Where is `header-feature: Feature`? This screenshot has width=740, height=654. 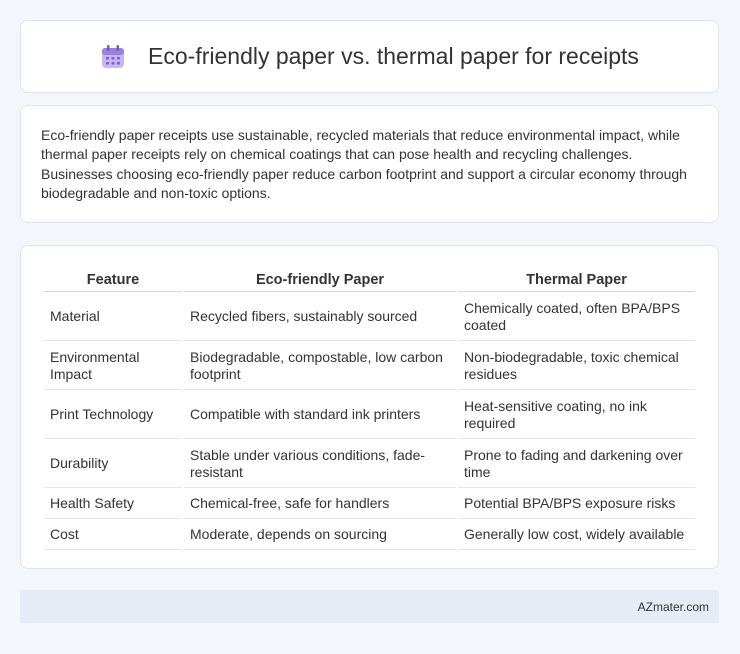
header-feature: Feature is located at coordinates (113, 280).